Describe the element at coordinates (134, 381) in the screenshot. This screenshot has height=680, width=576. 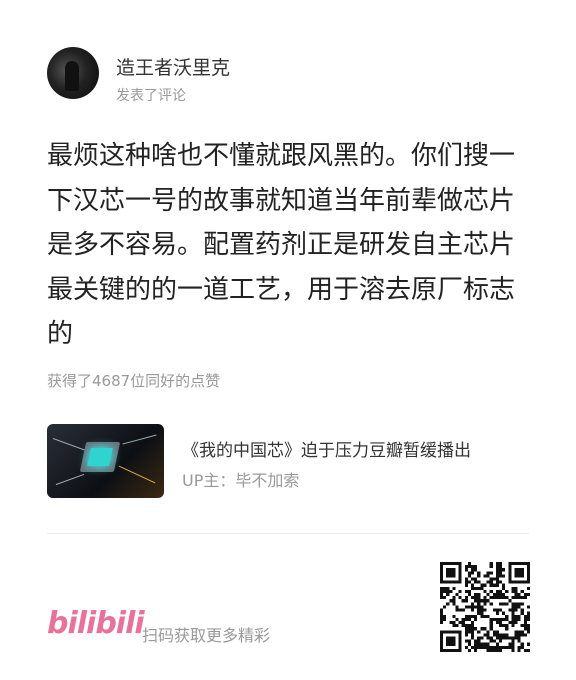
I see `likes-count: 获得了4687位同好的点赞` at that location.